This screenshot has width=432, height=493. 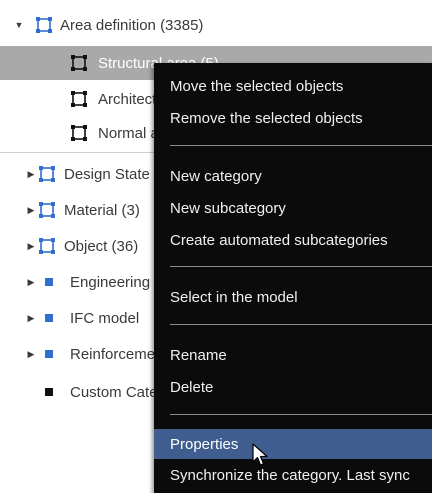 I want to click on menu-item-label: Rename, so click(x=198, y=355).